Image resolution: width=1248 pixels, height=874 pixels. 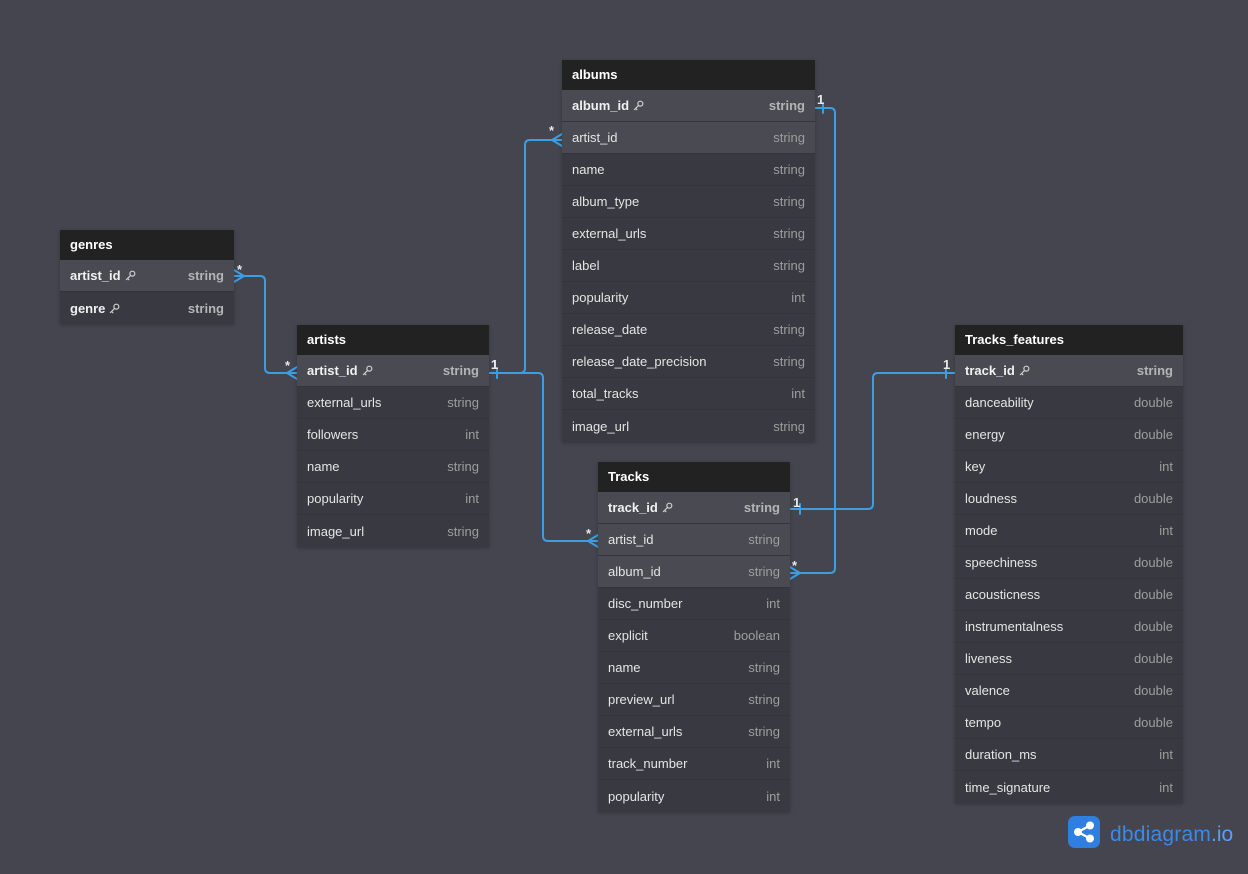 What do you see at coordinates (988, 658) in the screenshot?
I see `field-name-group: liveness` at bounding box center [988, 658].